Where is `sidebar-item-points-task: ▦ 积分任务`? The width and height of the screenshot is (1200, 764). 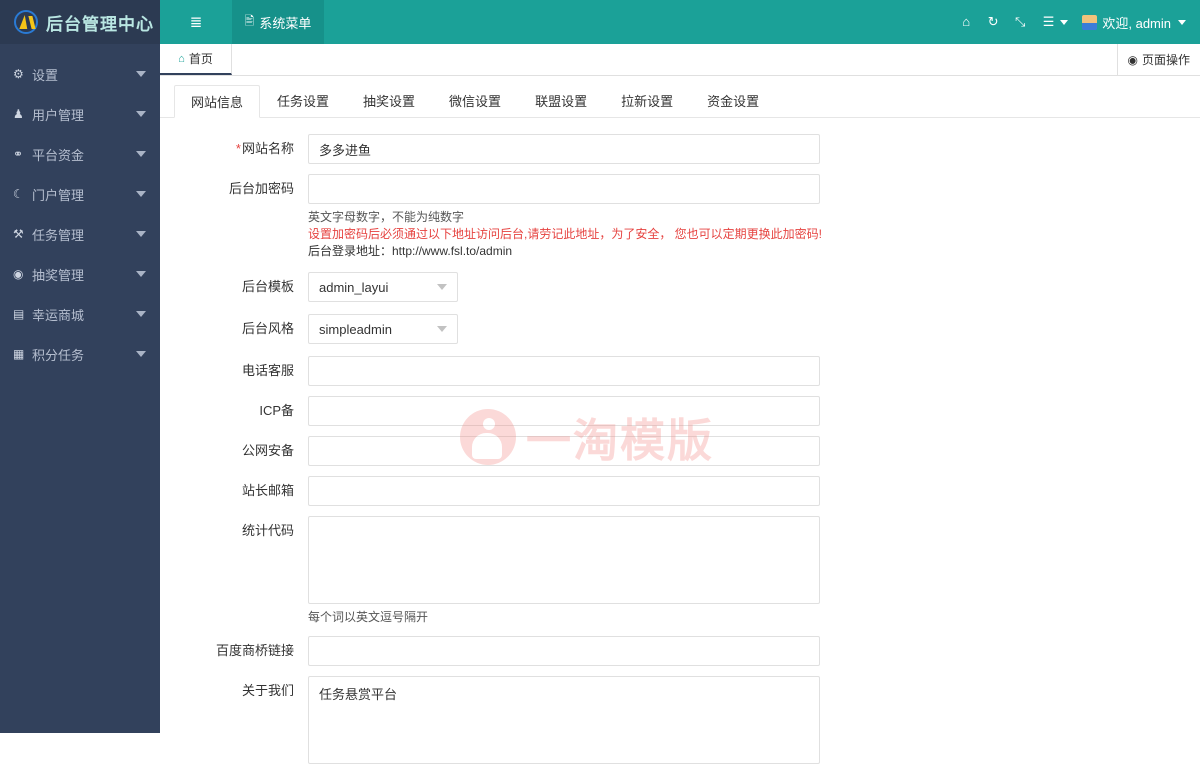
sidebar-item-points-task: ▦ 积分任务 is located at coordinates (80, 354).